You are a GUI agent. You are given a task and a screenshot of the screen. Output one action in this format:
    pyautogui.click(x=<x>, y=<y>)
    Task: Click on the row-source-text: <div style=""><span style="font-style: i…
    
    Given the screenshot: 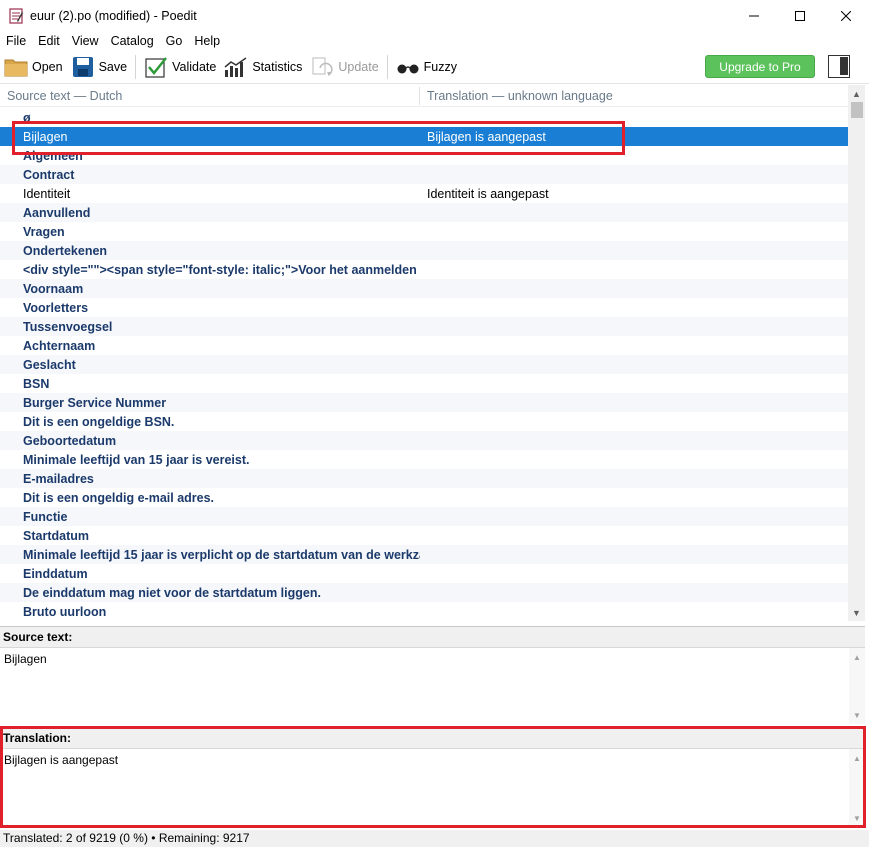 What is the action you would take?
    pyautogui.click(x=221, y=269)
    